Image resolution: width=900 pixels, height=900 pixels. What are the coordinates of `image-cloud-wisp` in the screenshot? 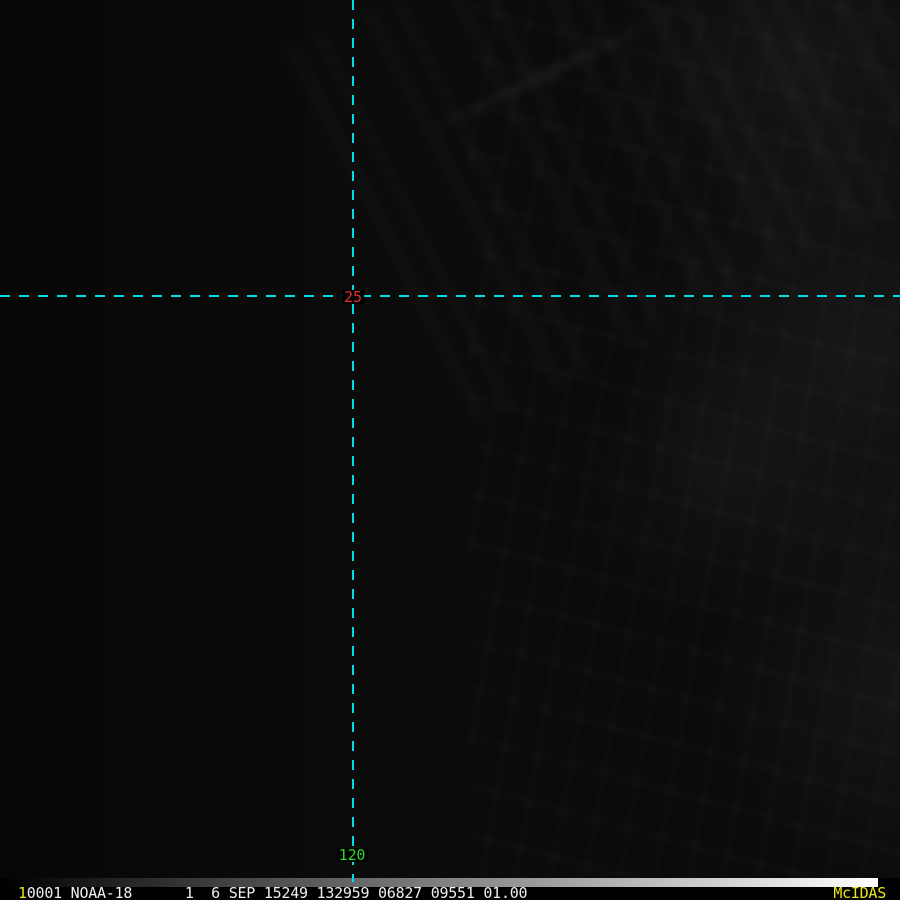 It's located at (545, 75).